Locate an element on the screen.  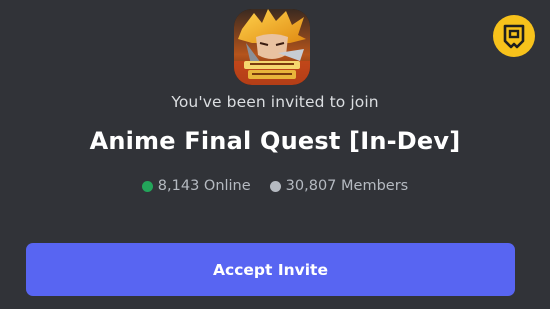
site-logo-icon is located at coordinates (514, 36).